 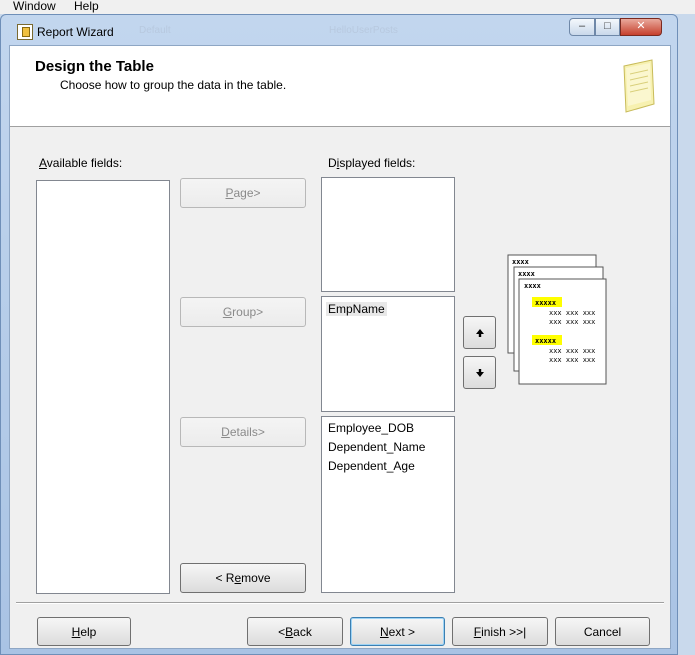 I want to click on next-button: Next >, so click(x=397, y=631).